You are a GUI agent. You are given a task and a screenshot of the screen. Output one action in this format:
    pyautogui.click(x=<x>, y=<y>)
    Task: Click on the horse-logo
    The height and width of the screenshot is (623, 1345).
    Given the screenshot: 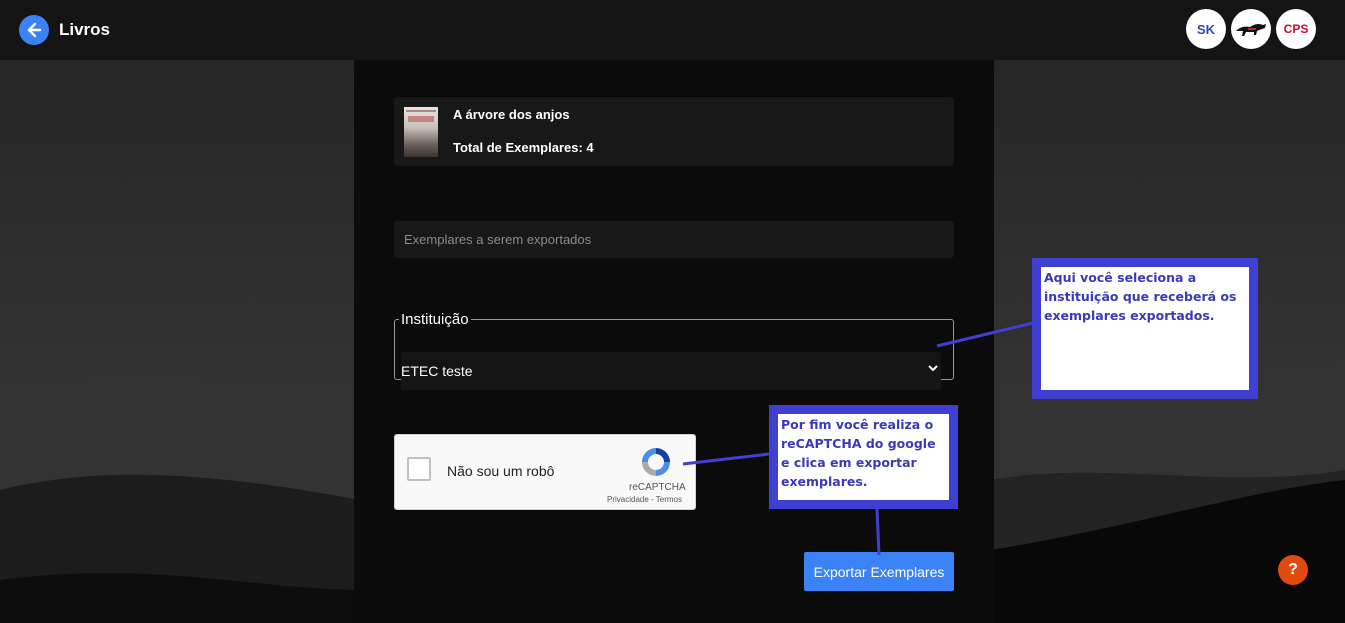 What is the action you would take?
    pyautogui.click(x=1251, y=29)
    